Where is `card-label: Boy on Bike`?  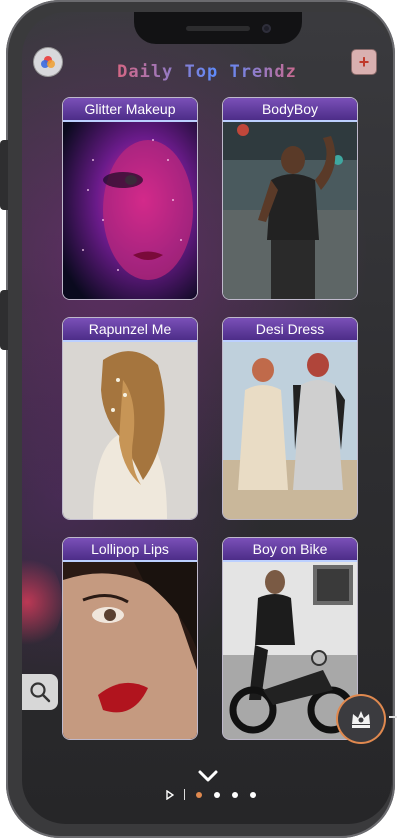
card-label: Boy on Bike is located at coordinates (290, 550).